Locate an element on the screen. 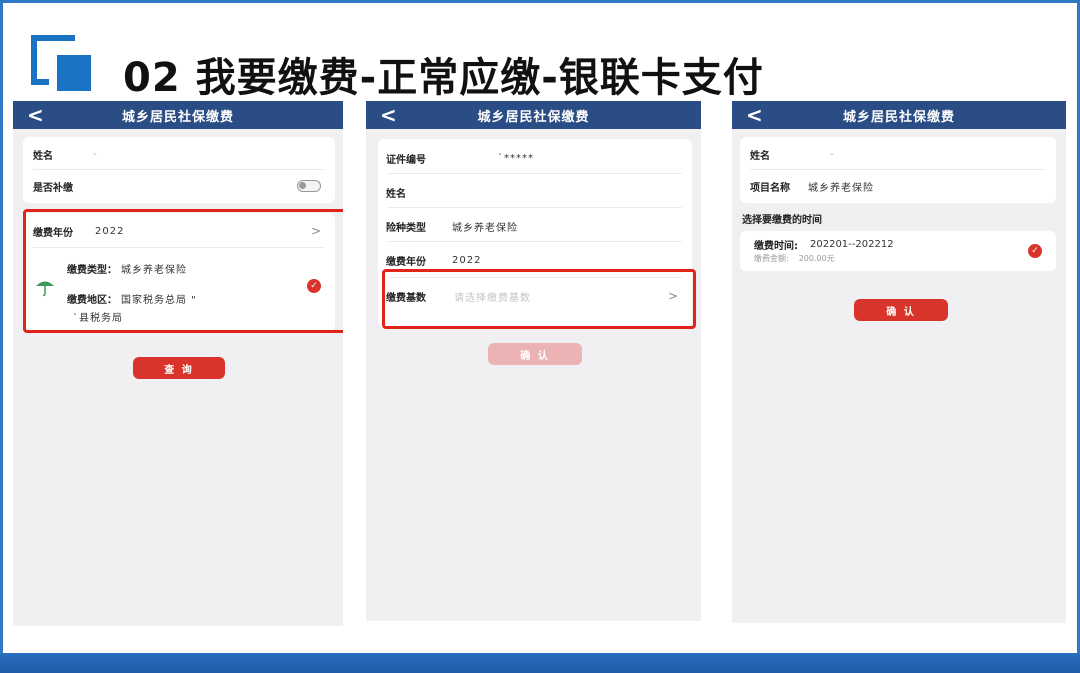  insurance-label: 险种类型 is located at coordinates (406, 228).